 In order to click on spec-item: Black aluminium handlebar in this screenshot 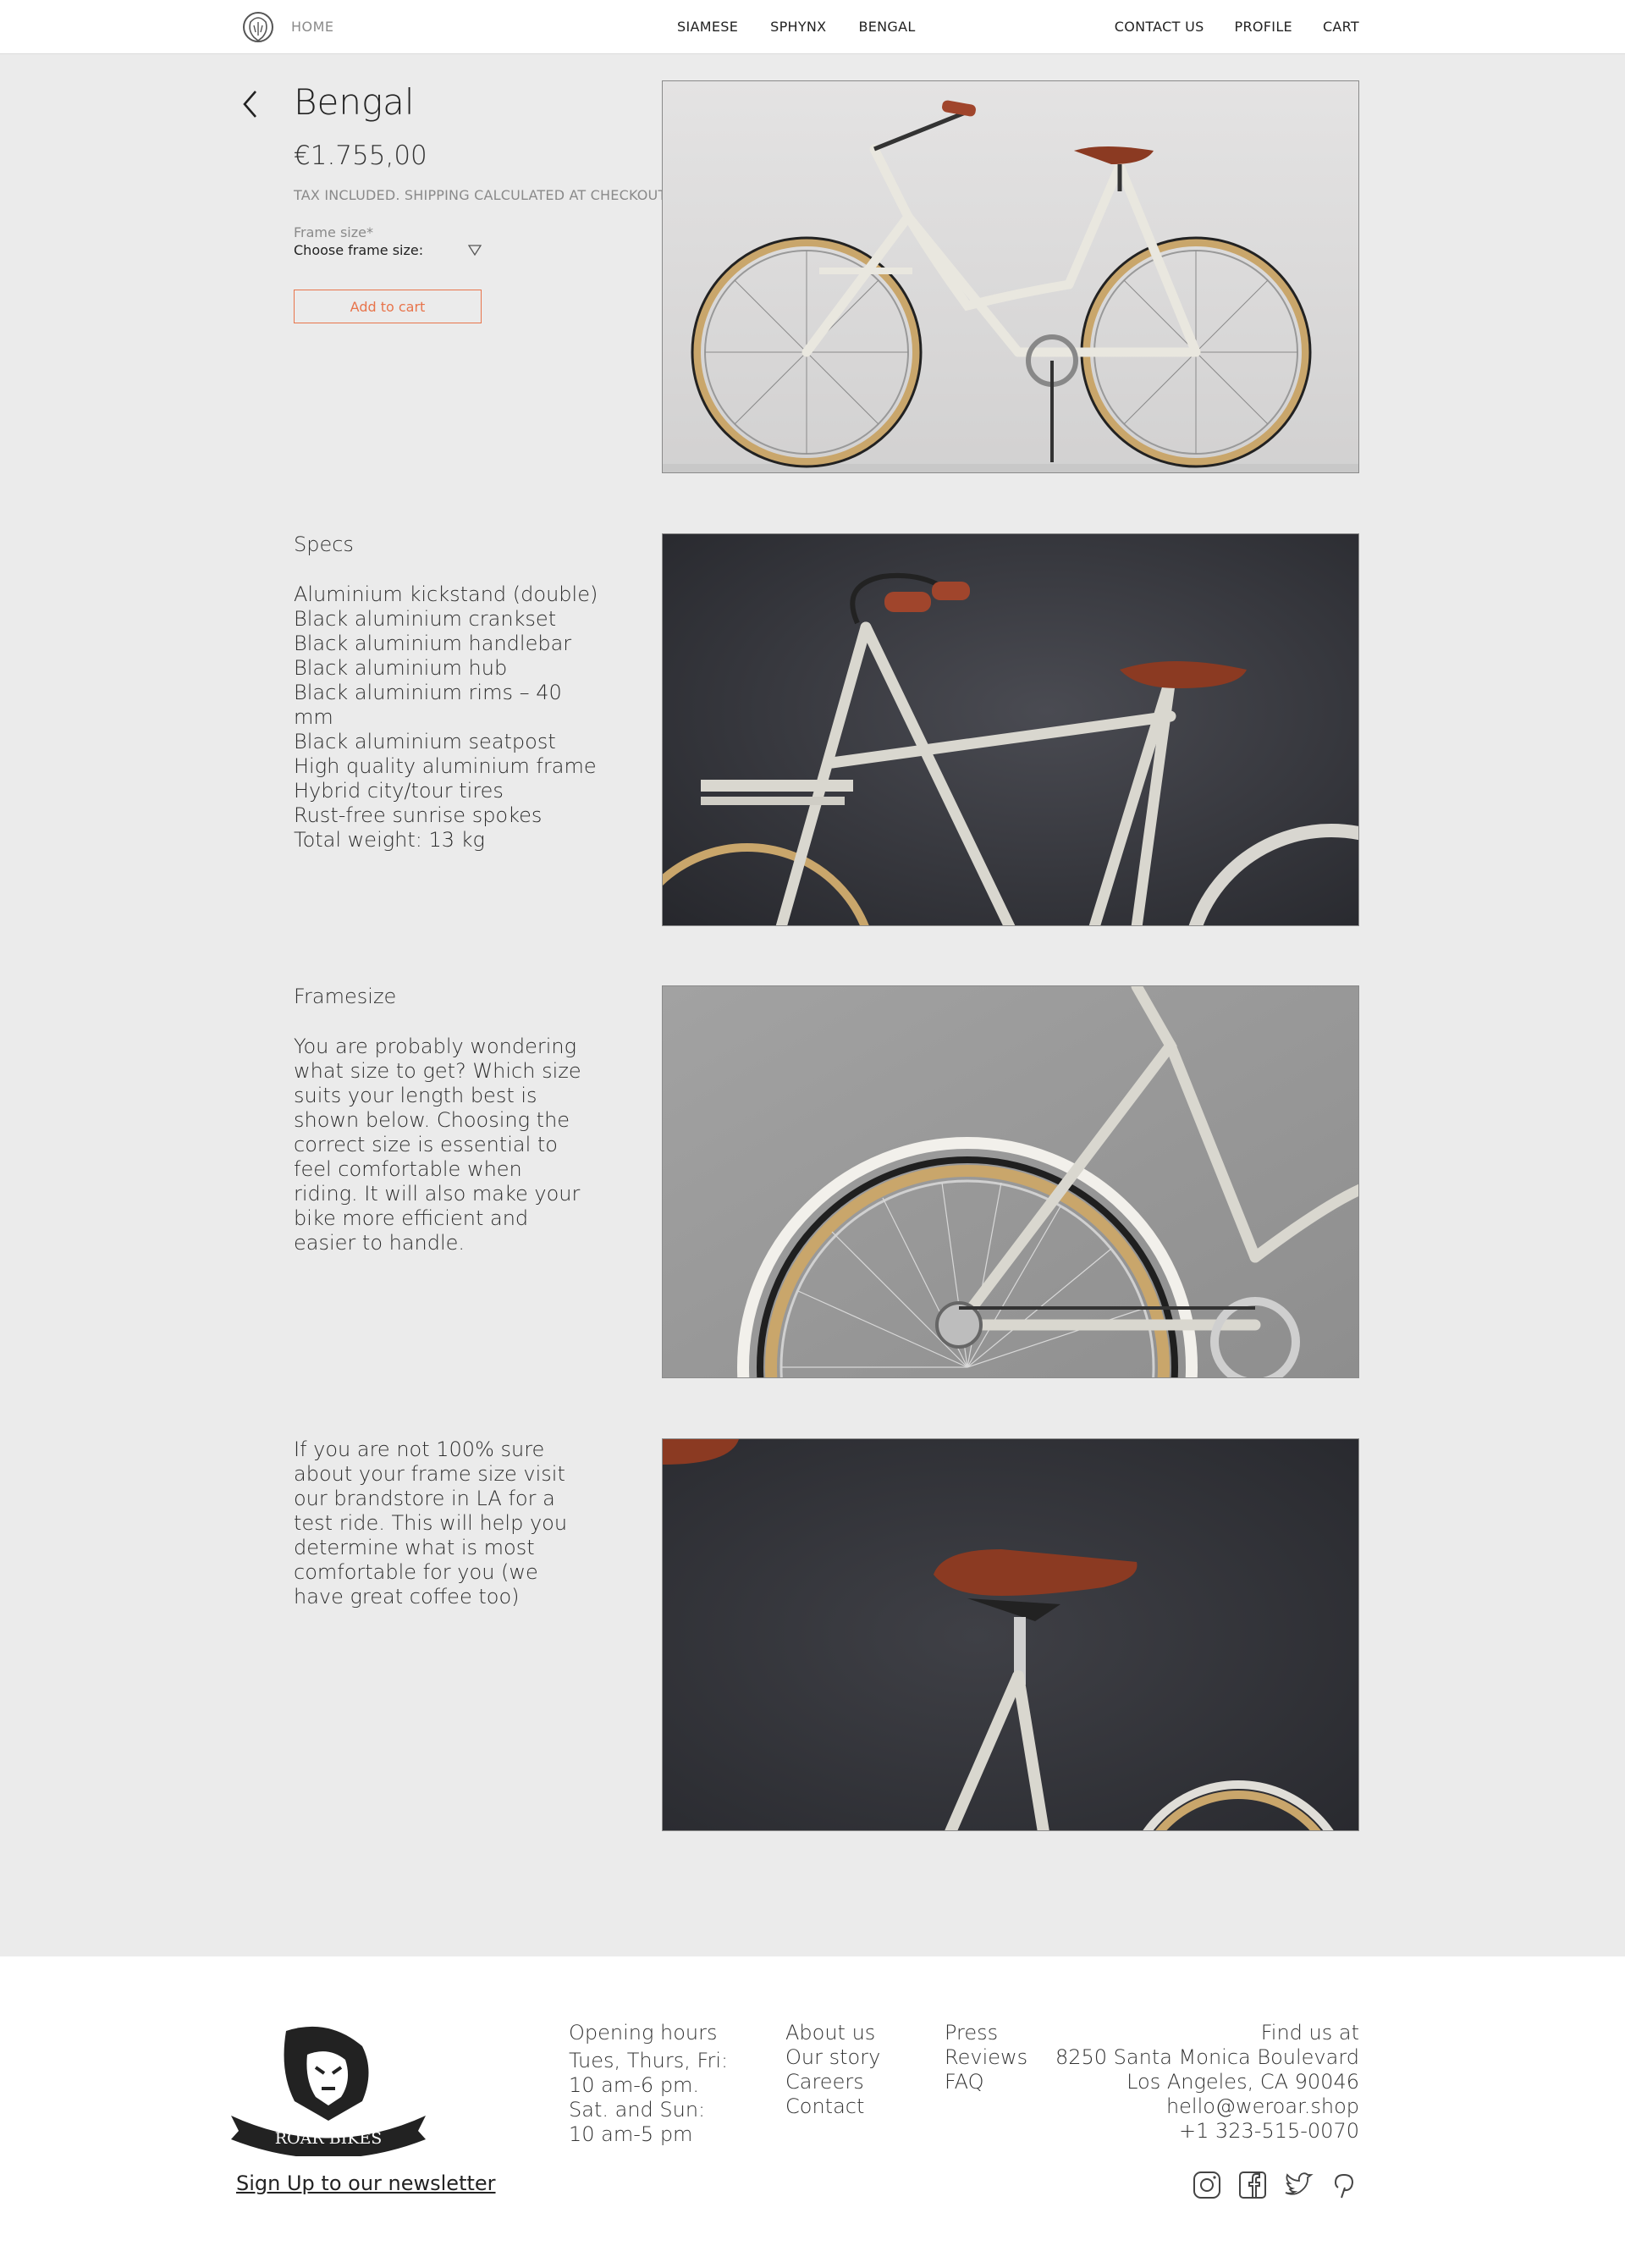, I will do `click(433, 643)`.